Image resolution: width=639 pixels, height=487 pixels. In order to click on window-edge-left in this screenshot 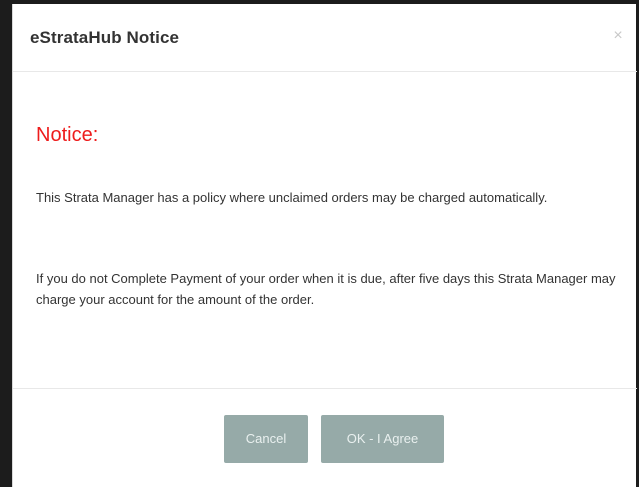, I will do `click(6, 243)`.